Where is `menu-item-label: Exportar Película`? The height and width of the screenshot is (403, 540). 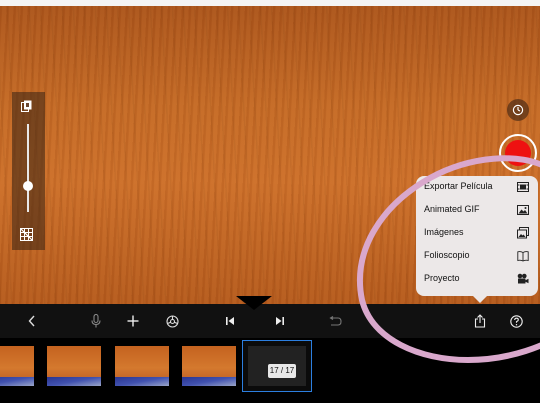
menu-item-label: Exportar Película is located at coordinates (458, 186).